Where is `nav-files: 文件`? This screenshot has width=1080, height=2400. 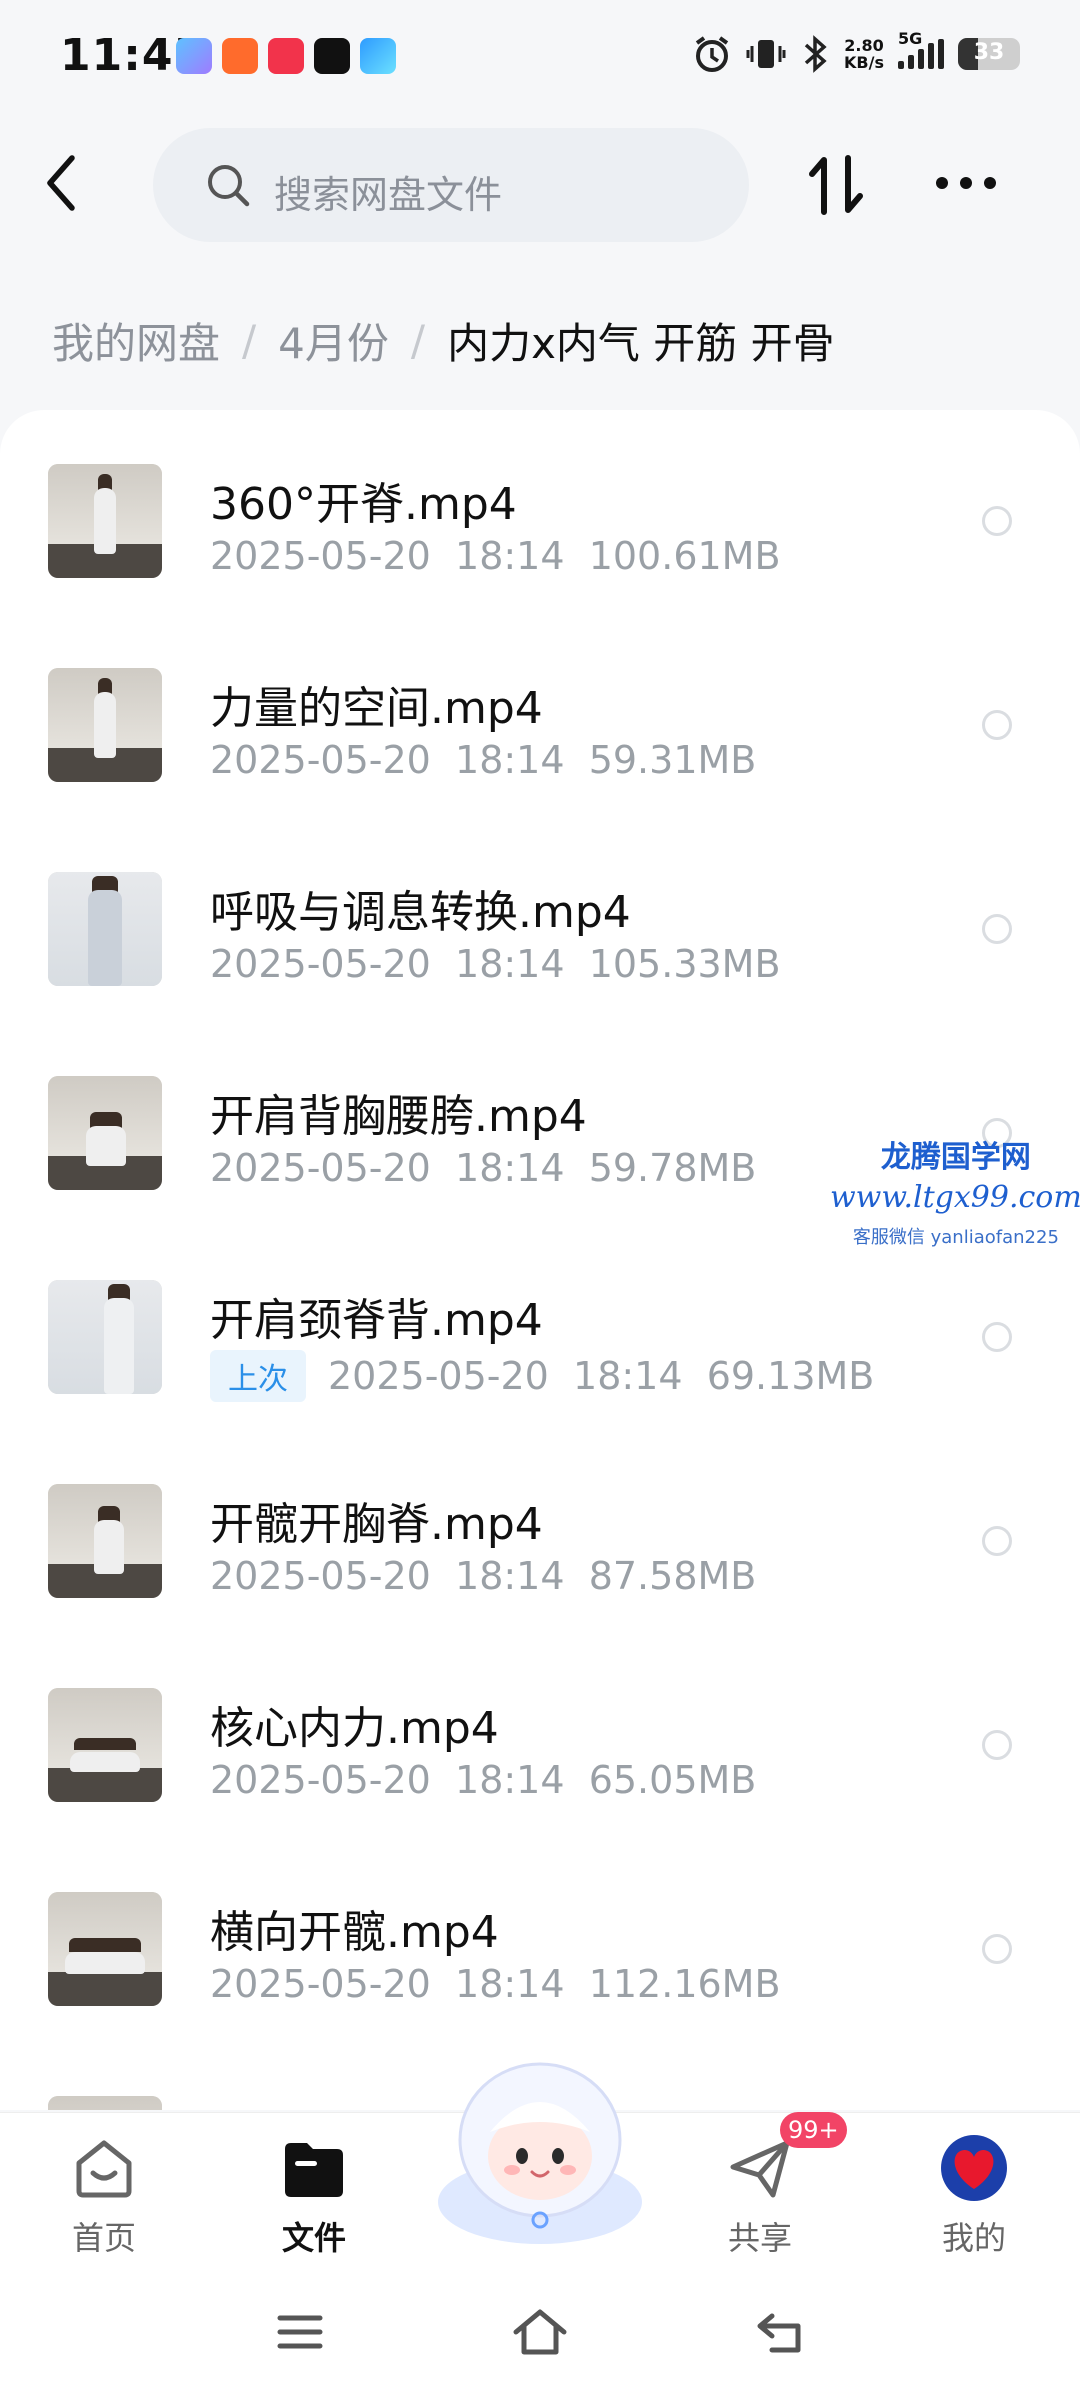 nav-files: 文件 is located at coordinates (314, 2196).